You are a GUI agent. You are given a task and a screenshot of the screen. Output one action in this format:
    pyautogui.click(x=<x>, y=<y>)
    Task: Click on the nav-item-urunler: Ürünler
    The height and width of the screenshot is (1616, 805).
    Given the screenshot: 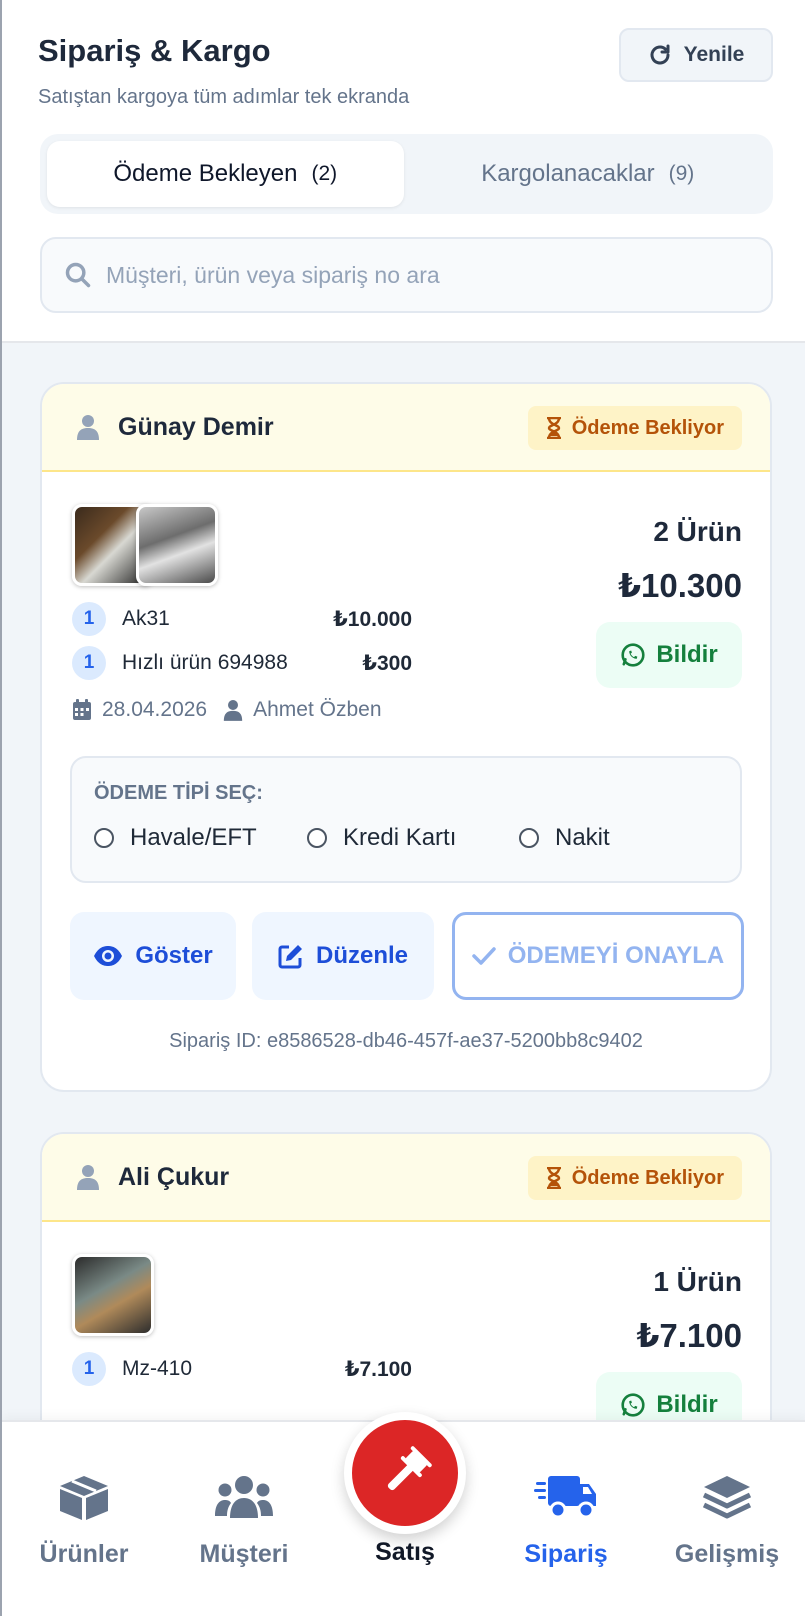 What is the action you would take?
    pyautogui.click(x=84, y=1519)
    